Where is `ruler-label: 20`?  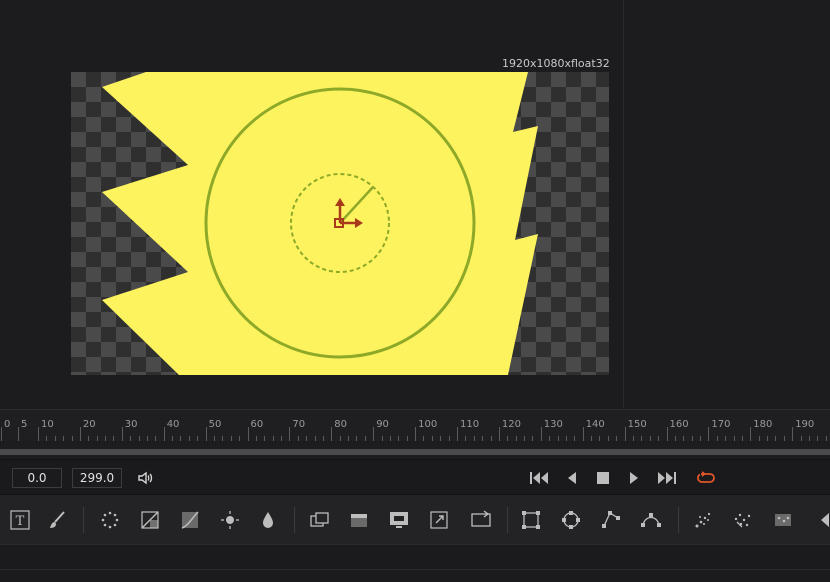
ruler-label: 20 is located at coordinates (89, 424).